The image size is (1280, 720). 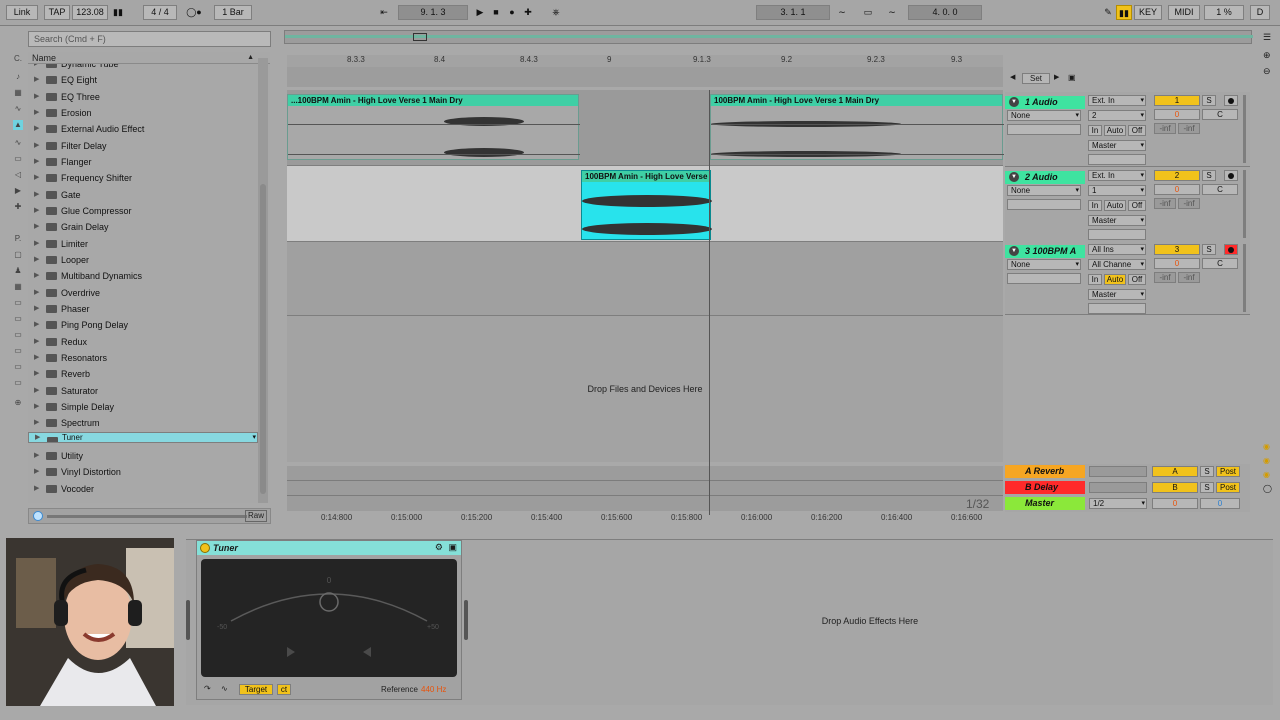 What do you see at coordinates (18, 271) in the screenshot?
I see `user-library-icon: ♟` at bounding box center [18, 271].